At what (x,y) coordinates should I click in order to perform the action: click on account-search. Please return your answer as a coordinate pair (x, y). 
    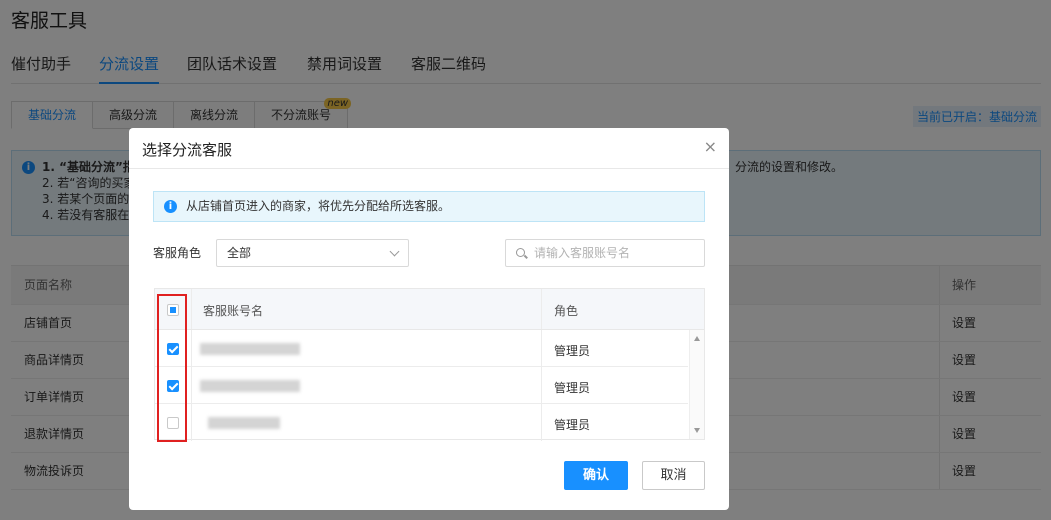
    Looking at the image, I should click on (605, 253).